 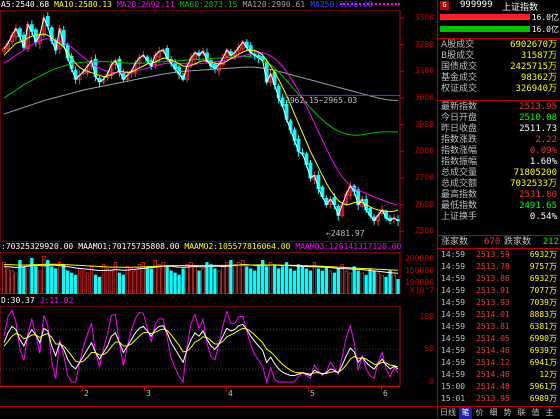 What do you see at coordinates (543, 162) in the screenshot?
I see `quote-value: 1.60%` at bounding box center [543, 162].